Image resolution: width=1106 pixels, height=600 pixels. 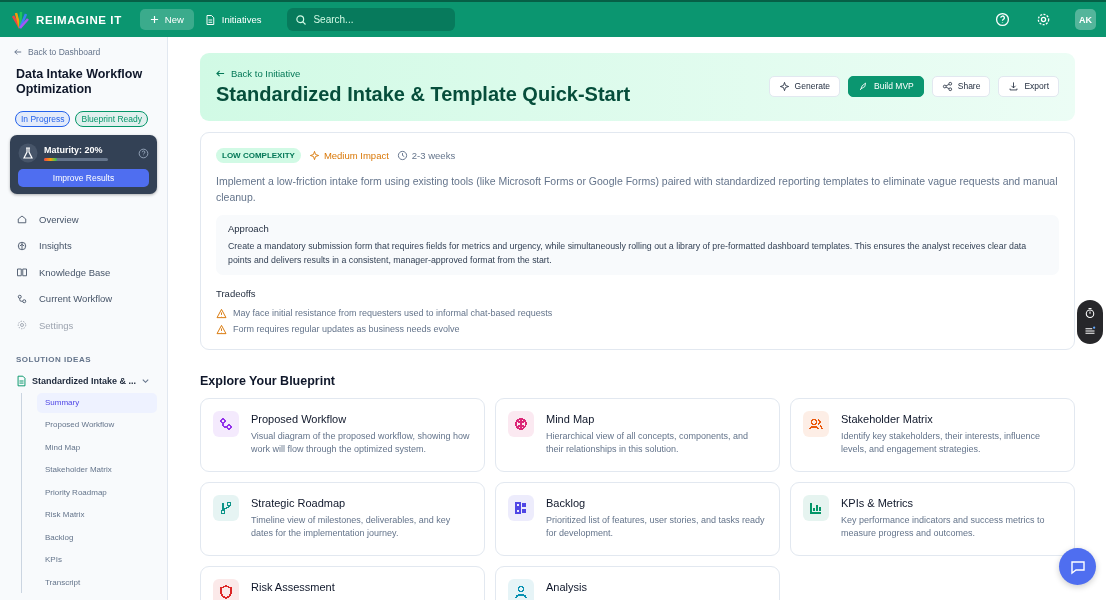 I want to click on logo-icon, so click(x=20, y=19).